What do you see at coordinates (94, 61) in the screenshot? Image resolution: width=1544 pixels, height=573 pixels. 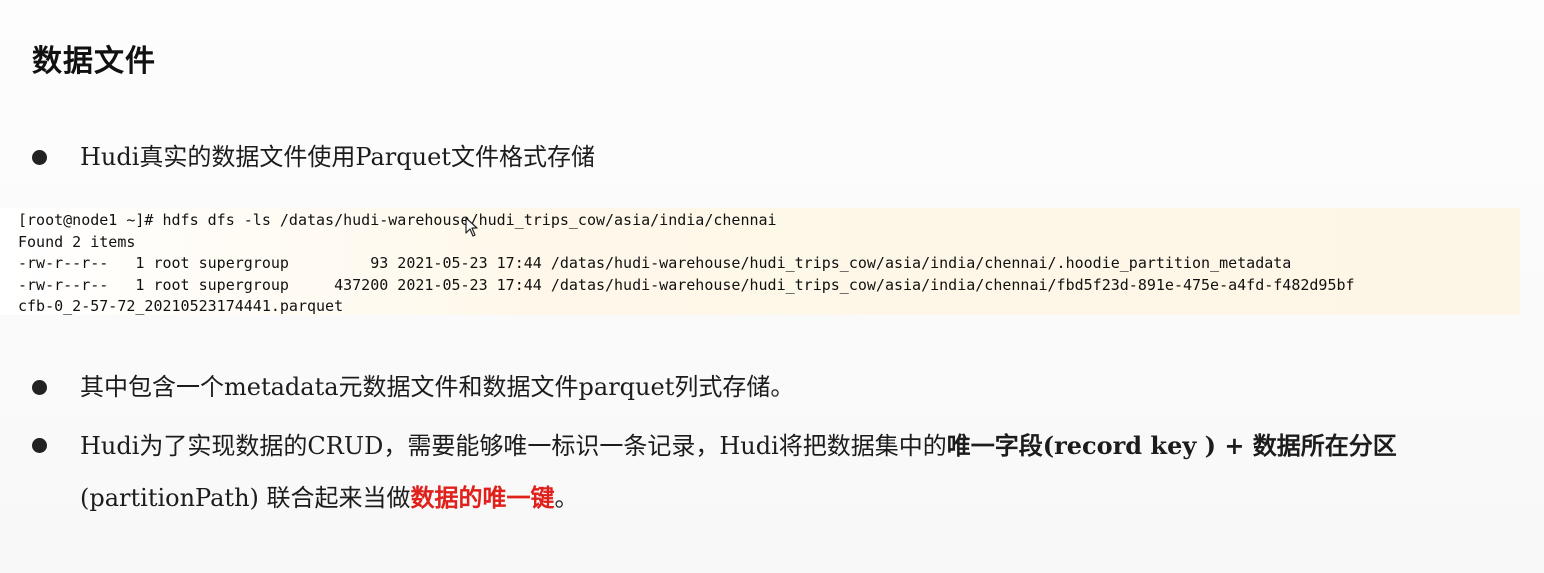 I see `page-title: 数据文件` at bounding box center [94, 61].